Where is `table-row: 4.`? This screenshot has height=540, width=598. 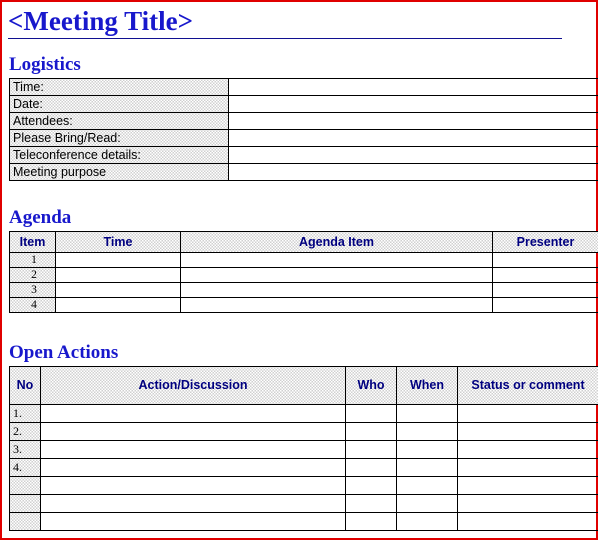 table-row: 4. is located at coordinates (303, 467).